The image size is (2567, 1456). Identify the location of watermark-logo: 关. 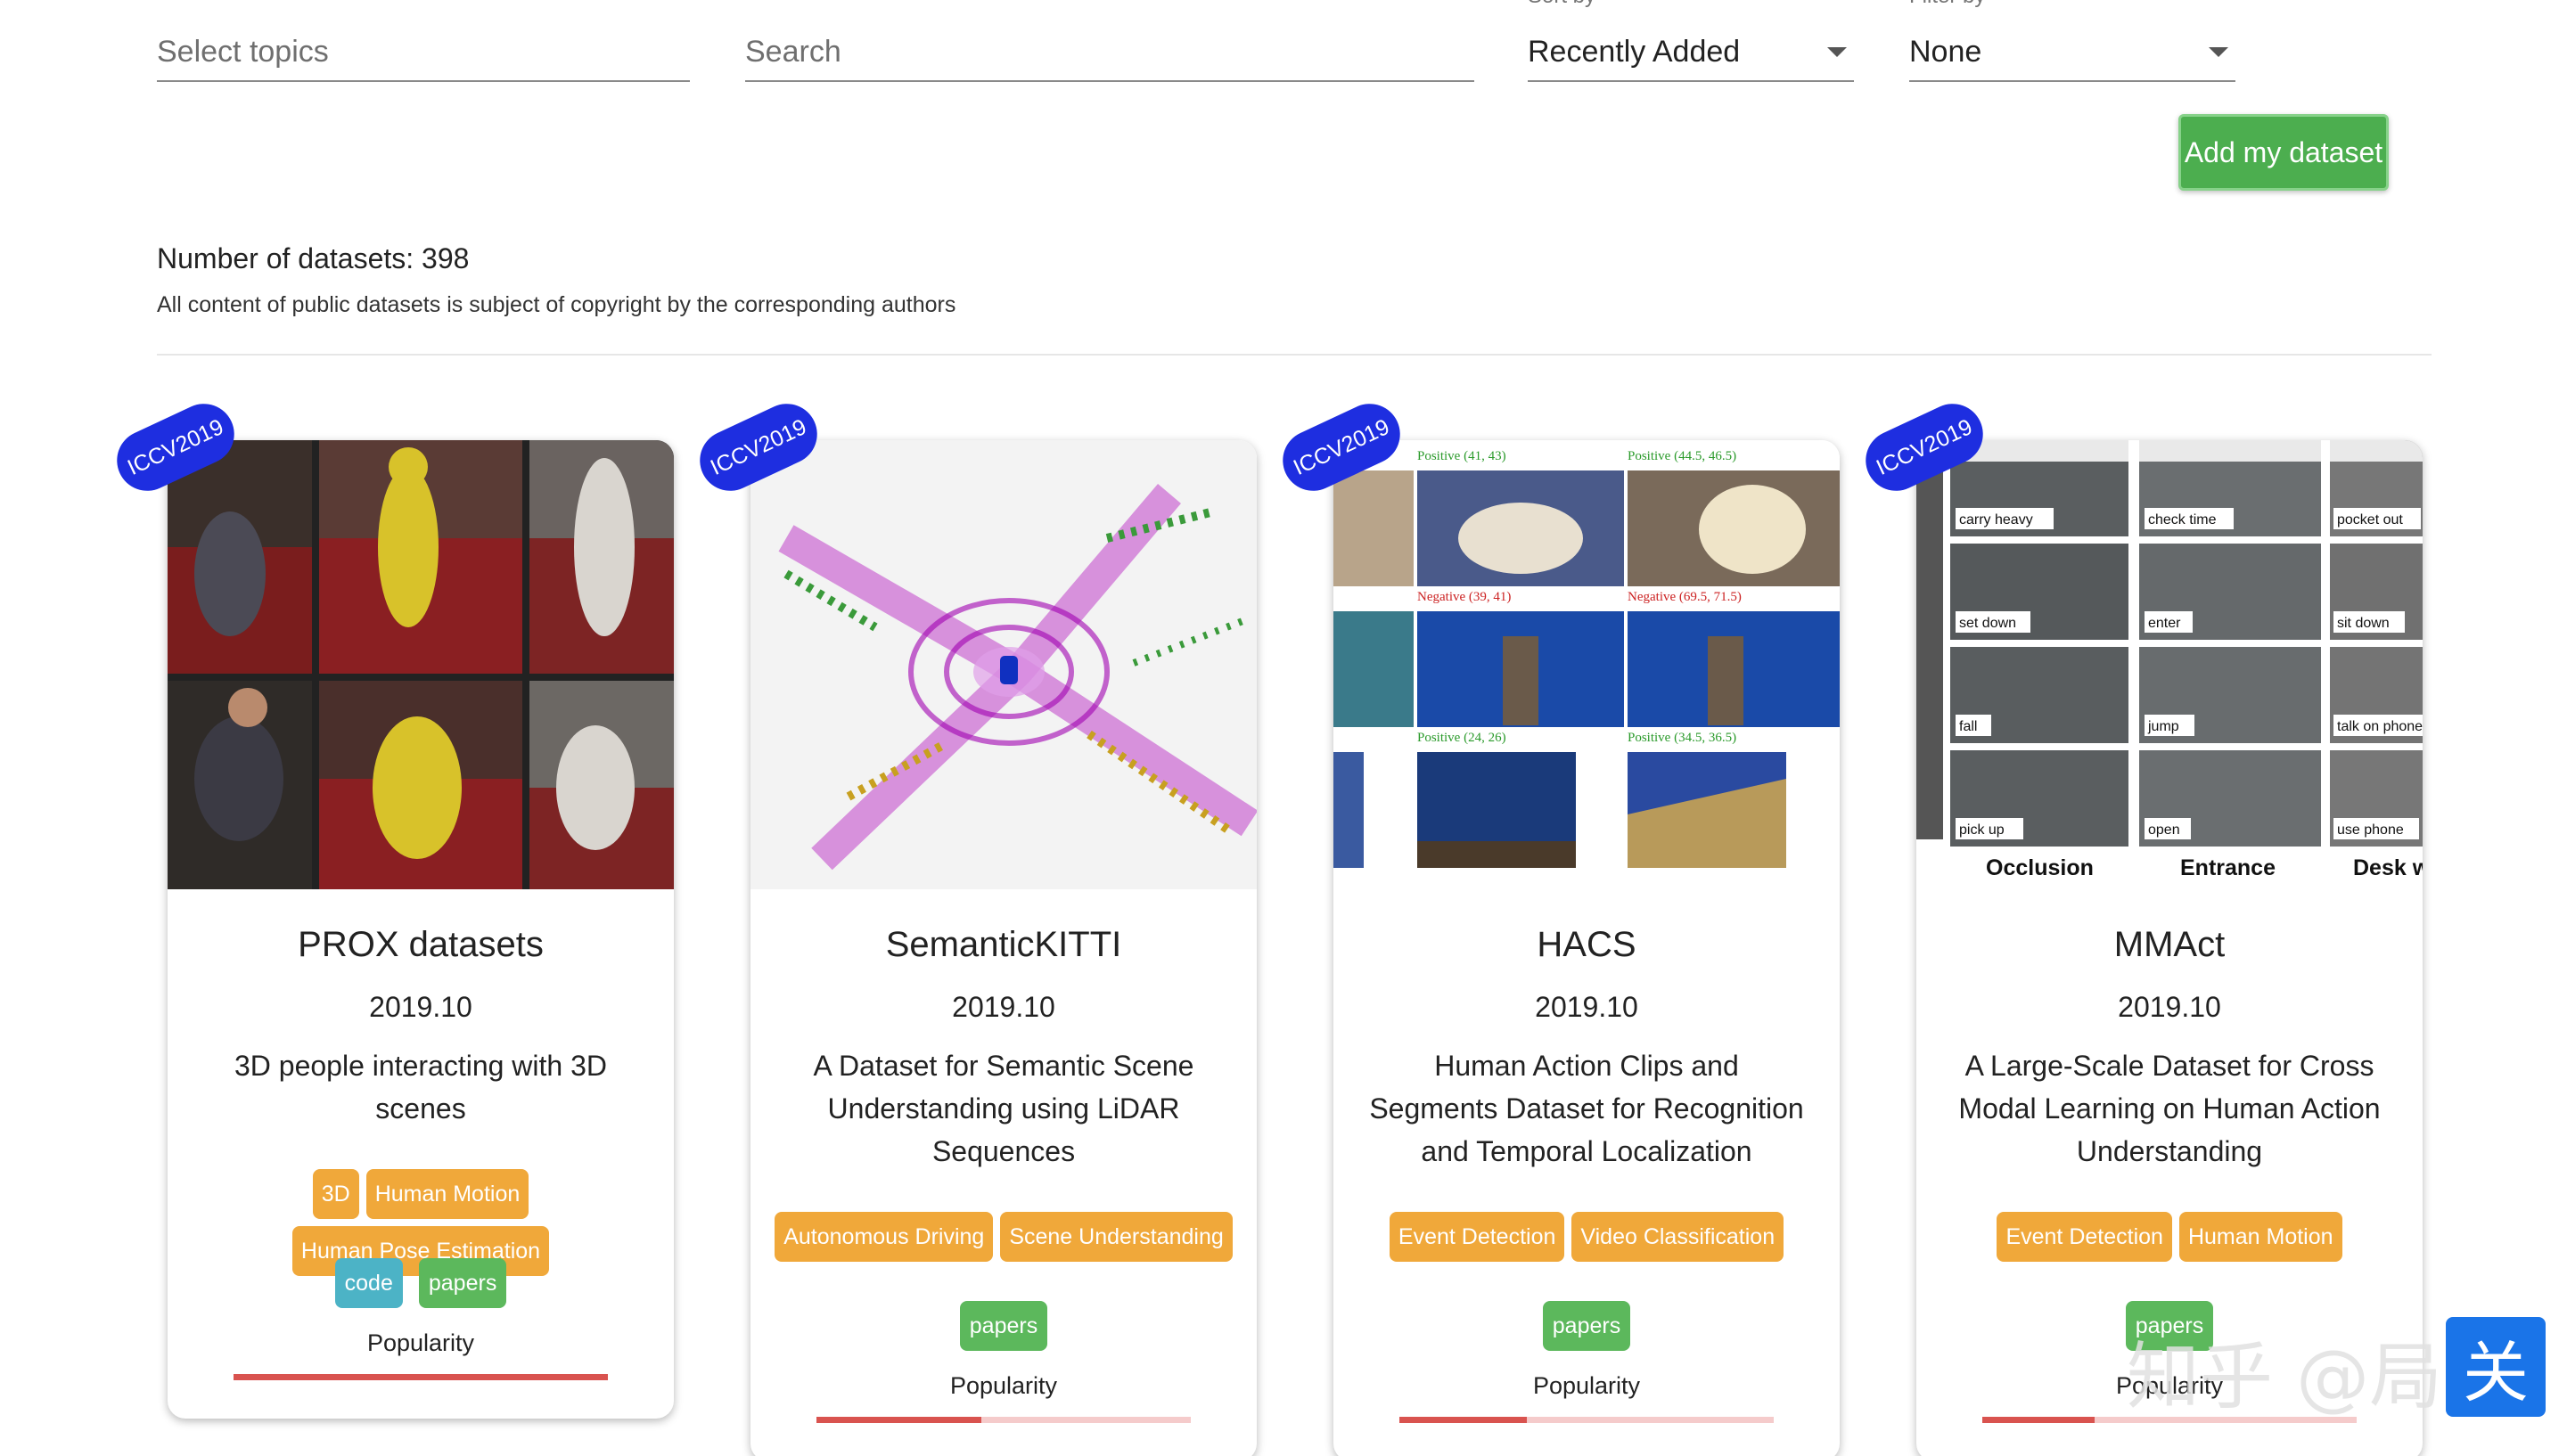
(2496, 1367).